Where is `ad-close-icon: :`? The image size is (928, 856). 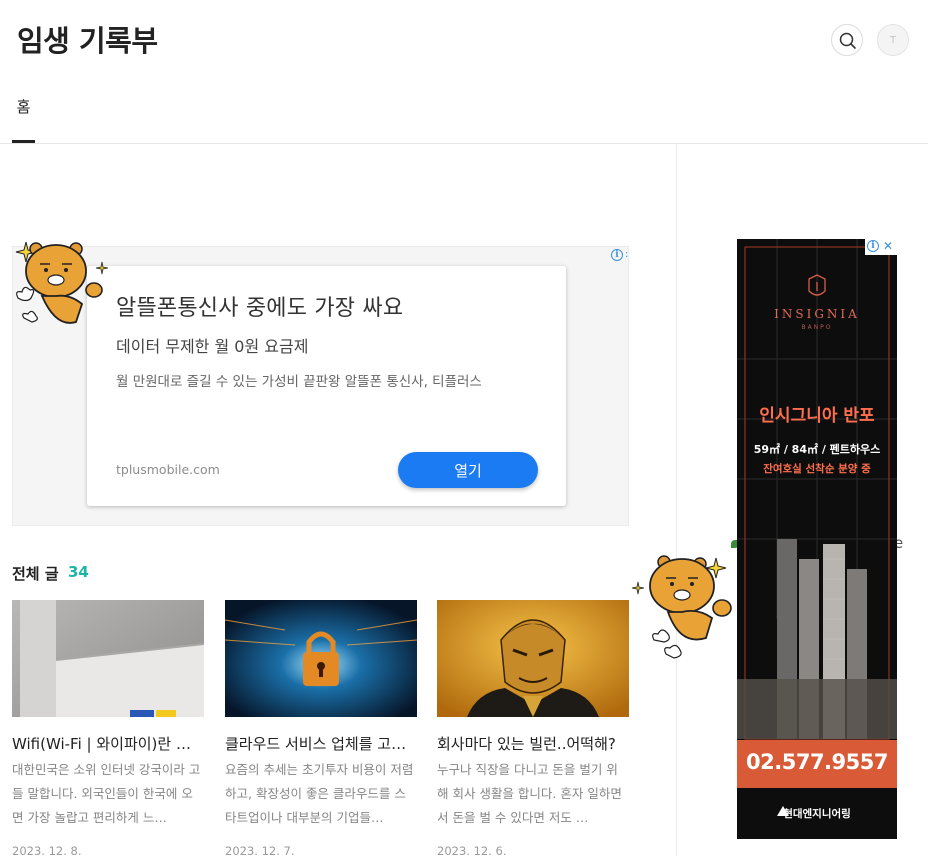 ad-close-icon: : is located at coordinates (626, 254).